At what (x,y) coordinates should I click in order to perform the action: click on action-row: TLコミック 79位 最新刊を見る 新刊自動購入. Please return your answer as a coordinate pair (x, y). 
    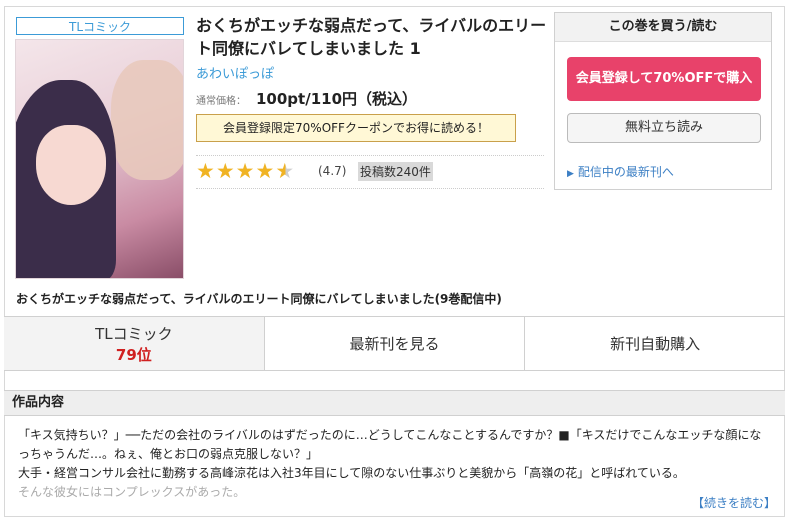
    Looking at the image, I should click on (394, 343).